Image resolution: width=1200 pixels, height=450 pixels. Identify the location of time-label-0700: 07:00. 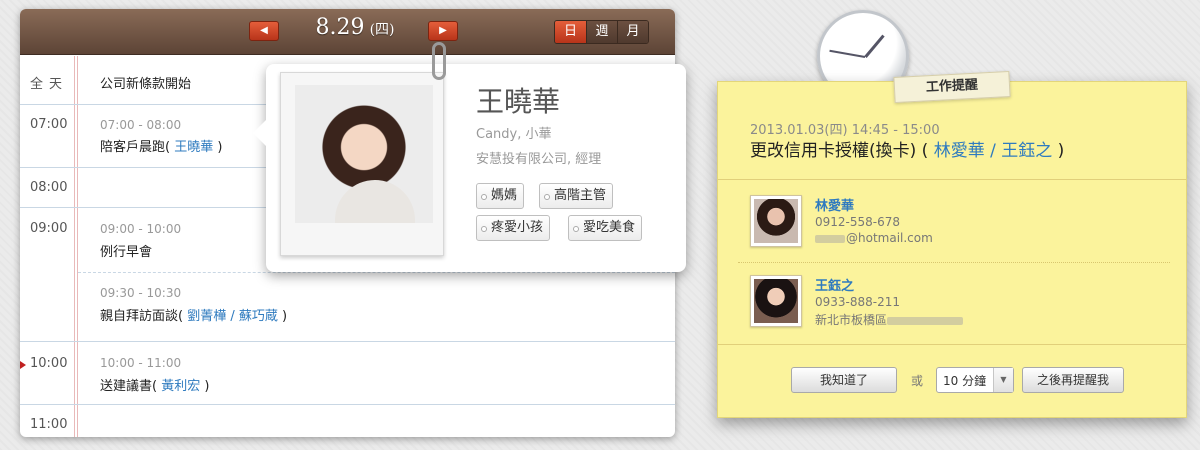
(49, 124).